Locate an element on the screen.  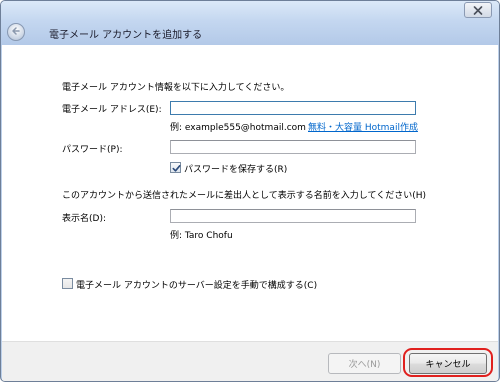
password-label: パスワード(P): is located at coordinates (92, 150).